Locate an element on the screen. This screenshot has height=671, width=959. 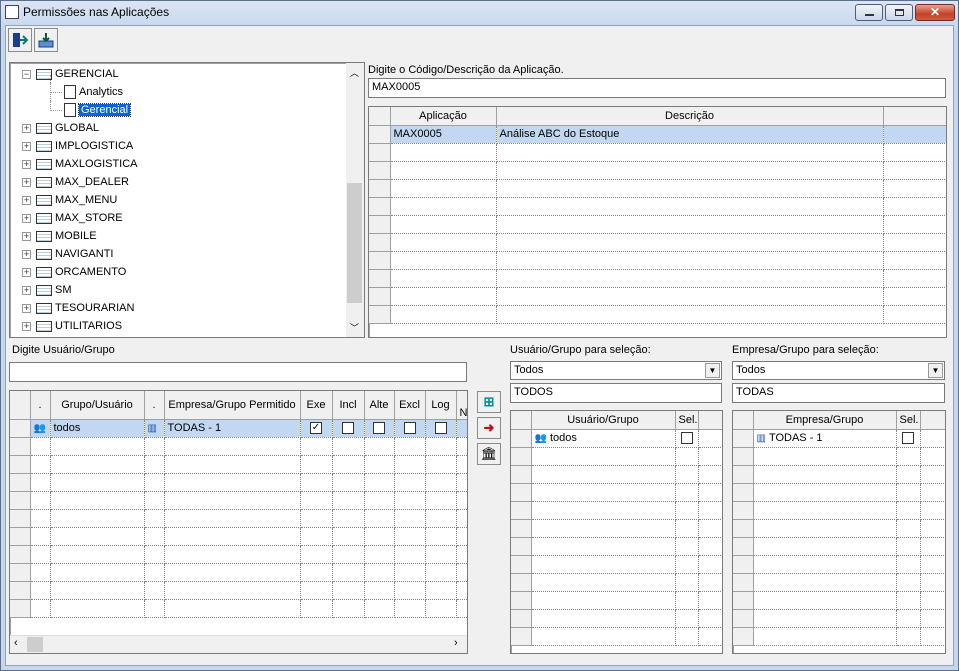
scroll-thumb is located at coordinates (35, 644).